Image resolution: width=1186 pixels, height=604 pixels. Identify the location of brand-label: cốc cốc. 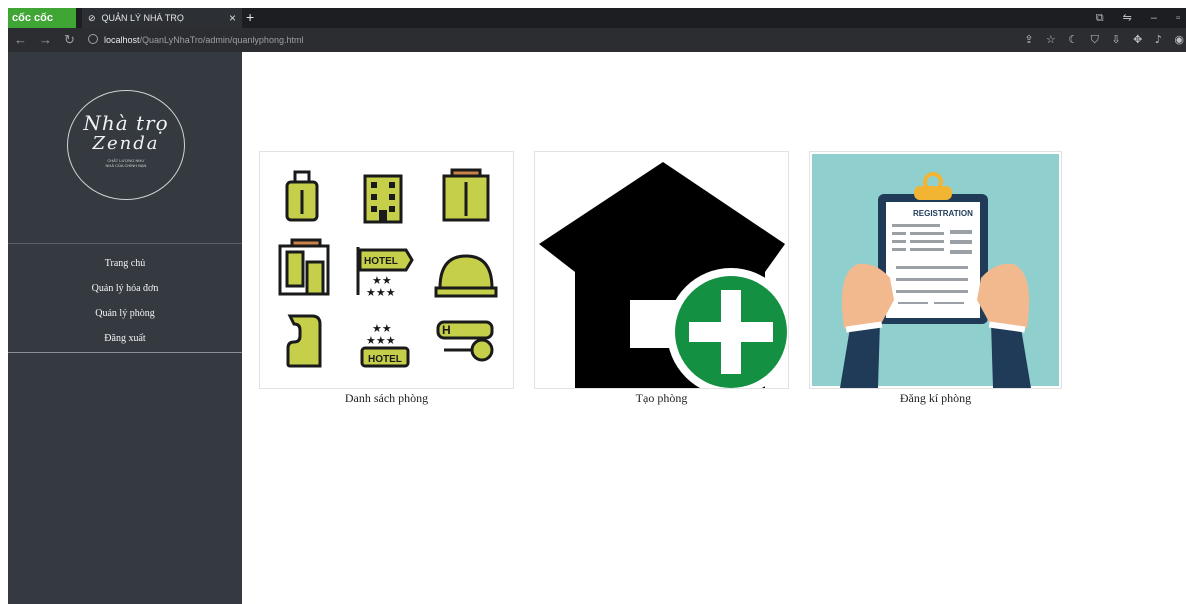
(32, 18).